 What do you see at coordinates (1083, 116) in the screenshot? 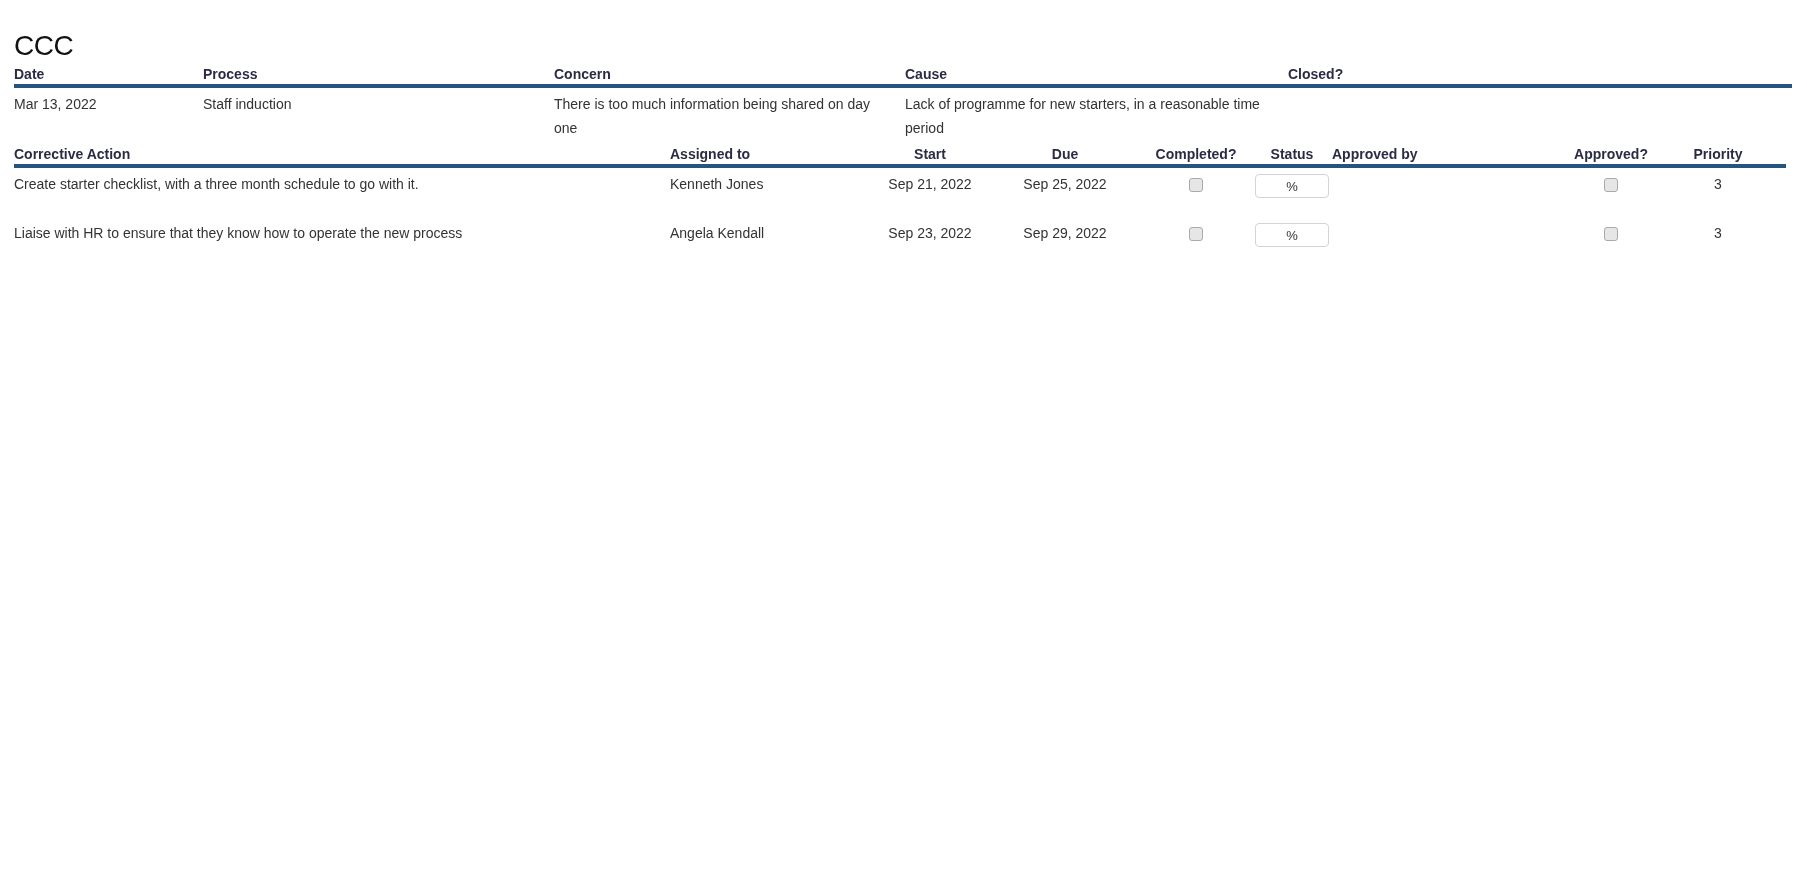
I see `table-cell-text: Lack of programme for new starters, in a reasonable time period` at bounding box center [1083, 116].